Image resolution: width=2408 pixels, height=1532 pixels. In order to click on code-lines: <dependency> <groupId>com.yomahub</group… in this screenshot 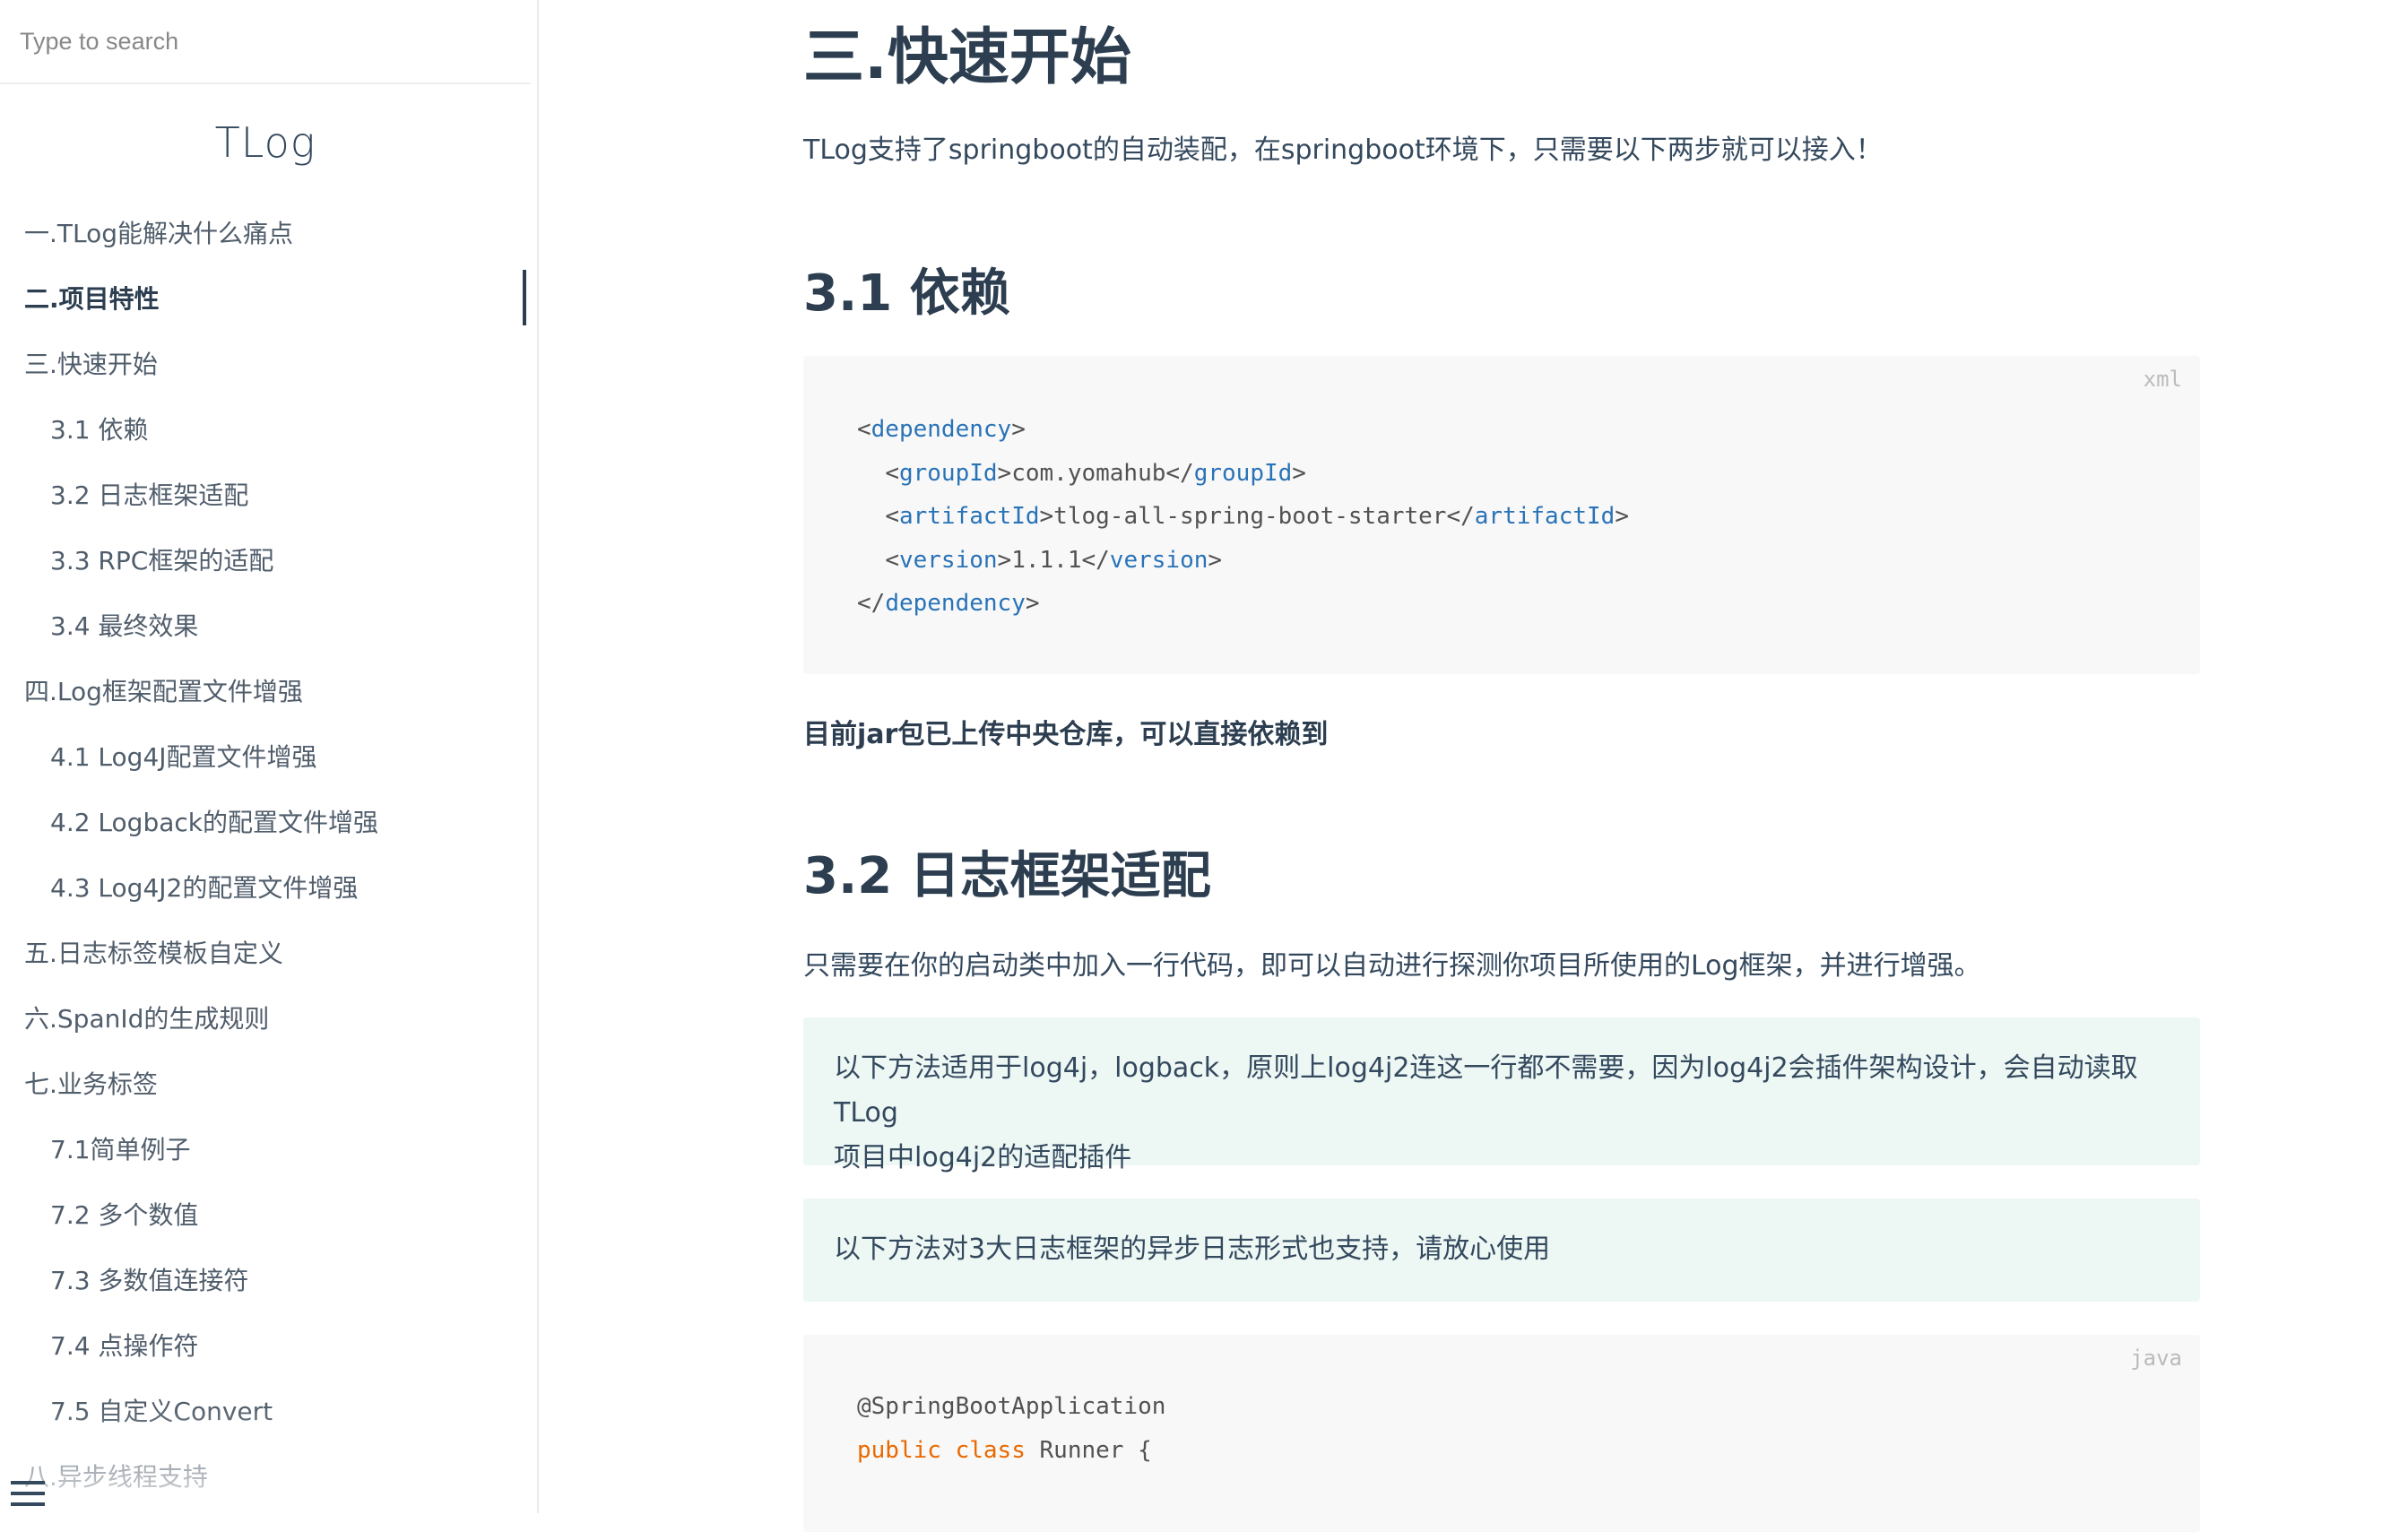, I will do `click(1243, 517)`.